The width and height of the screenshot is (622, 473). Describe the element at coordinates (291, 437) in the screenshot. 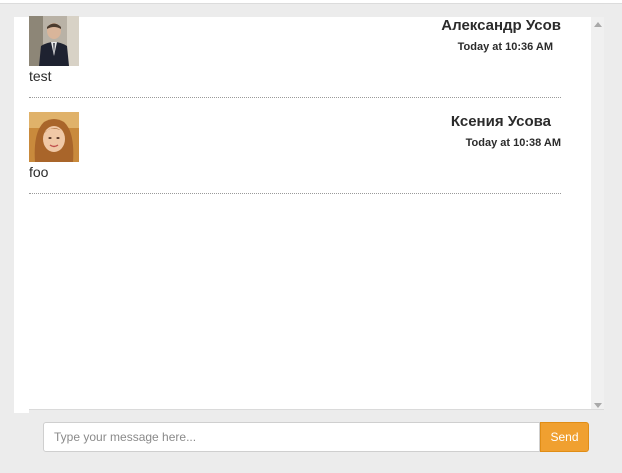

I see `message-input` at that location.